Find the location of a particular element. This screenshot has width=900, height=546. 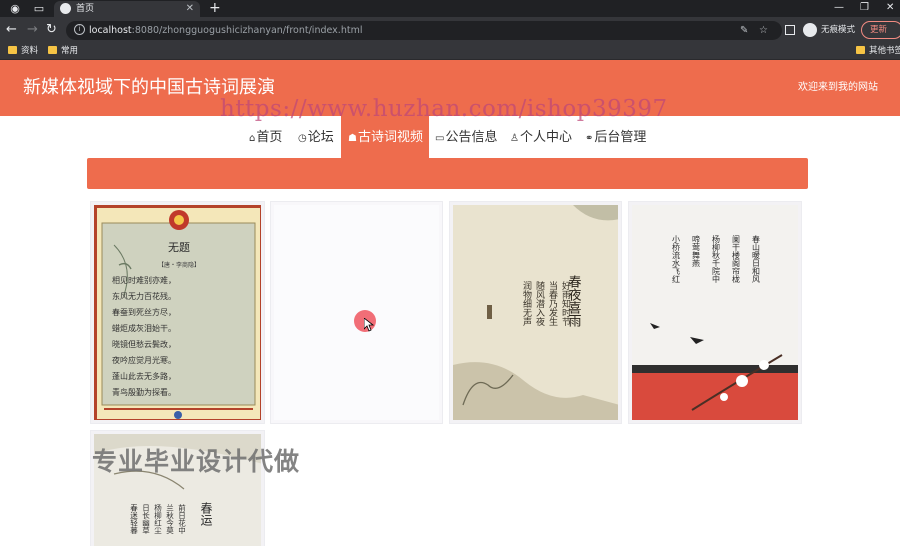

poem-card-image: 好雨知时节 当春乃发生 随风潜入夜 润物细无声 春夜喜雨 is located at coordinates (535, 312).